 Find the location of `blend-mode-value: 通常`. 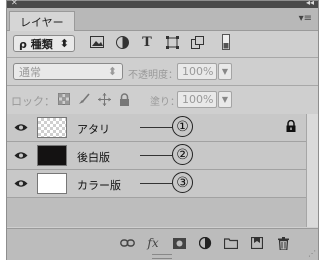

blend-mode-value: 通常 is located at coordinates (30, 72).